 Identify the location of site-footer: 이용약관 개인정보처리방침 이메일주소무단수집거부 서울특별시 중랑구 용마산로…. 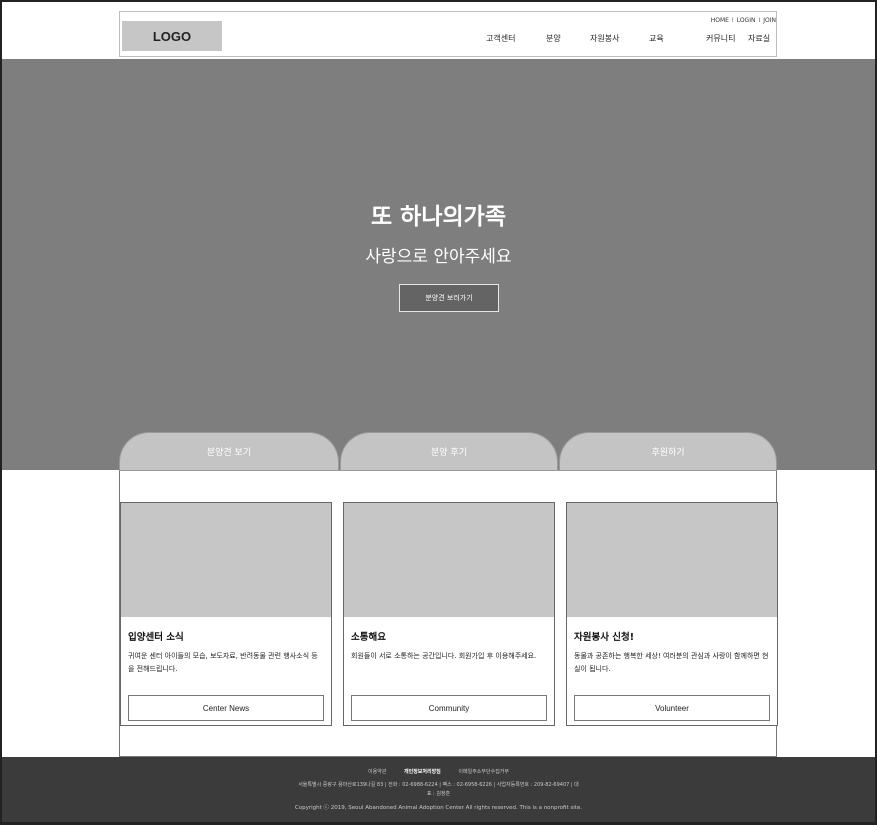
(438, 789).